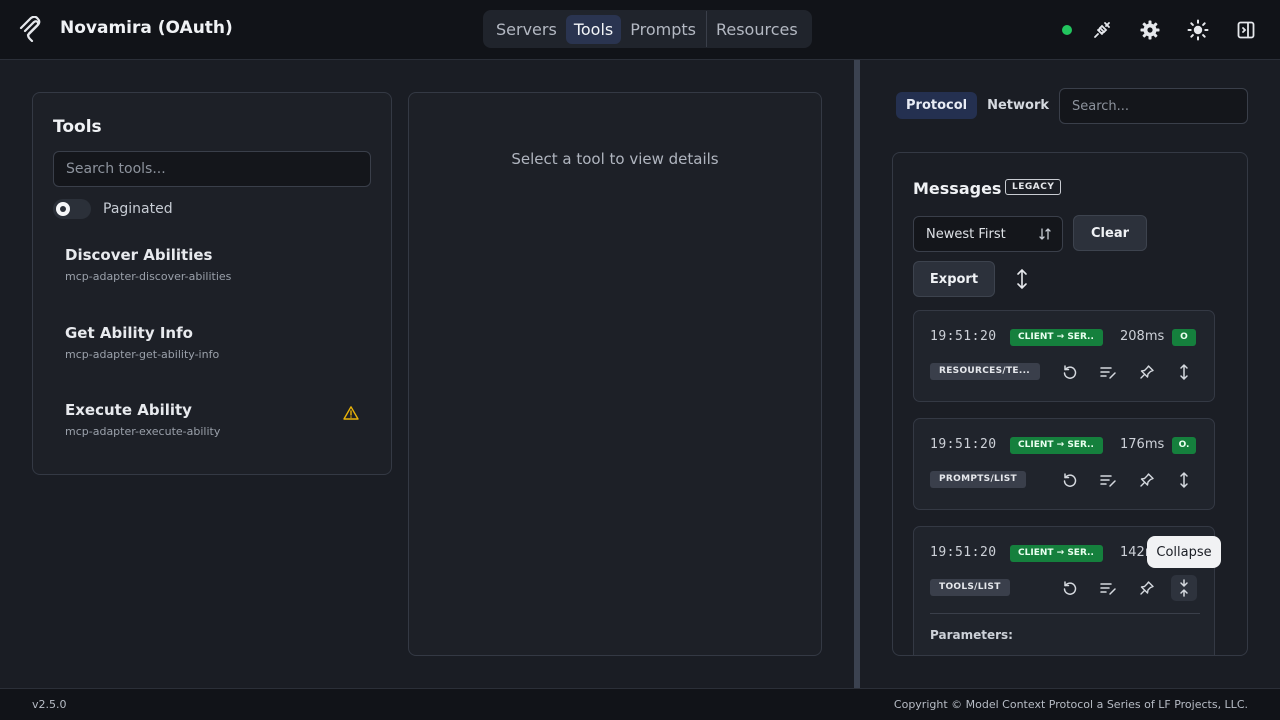 The width and height of the screenshot is (1280, 720). Describe the element at coordinates (663, 29) in the screenshot. I see `tab-prompts: Prompts` at that location.